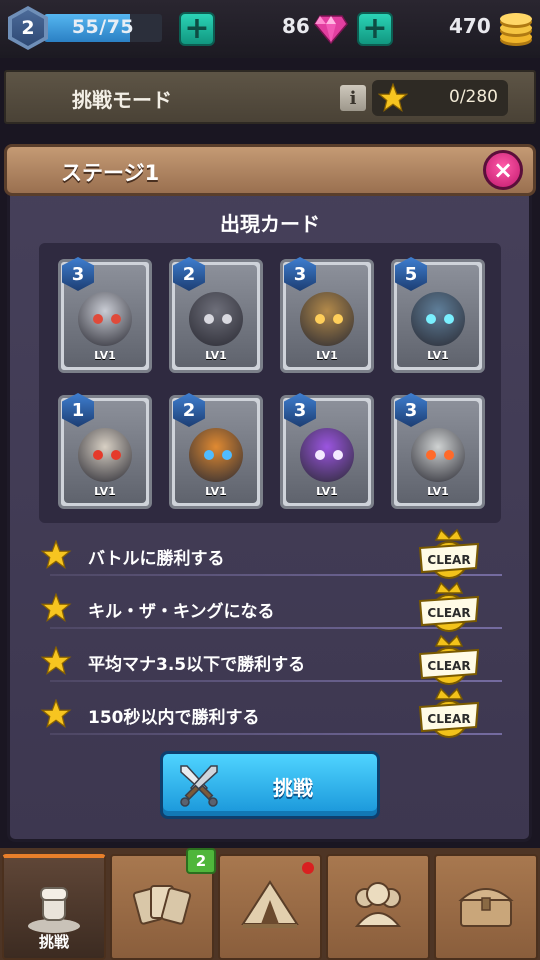  I want to click on add-xp-button: +, so click(197, 29).